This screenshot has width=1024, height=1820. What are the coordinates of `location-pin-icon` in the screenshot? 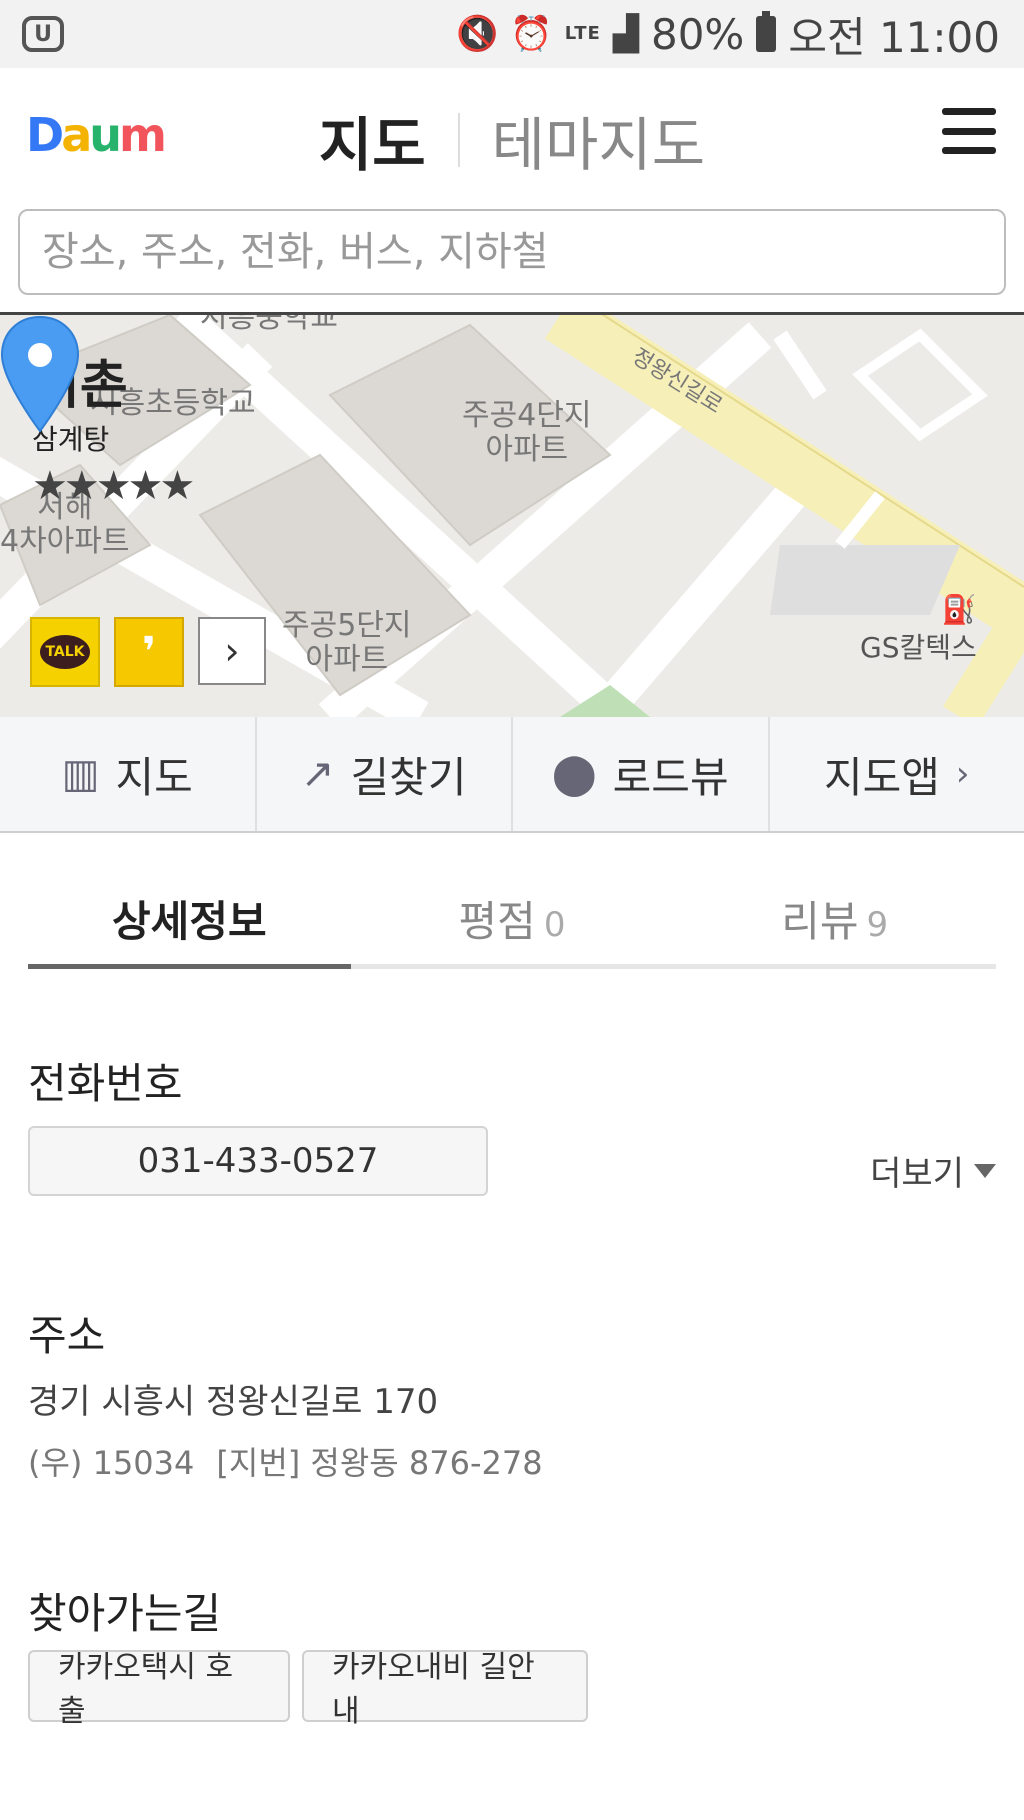 It's located at (40, 374).